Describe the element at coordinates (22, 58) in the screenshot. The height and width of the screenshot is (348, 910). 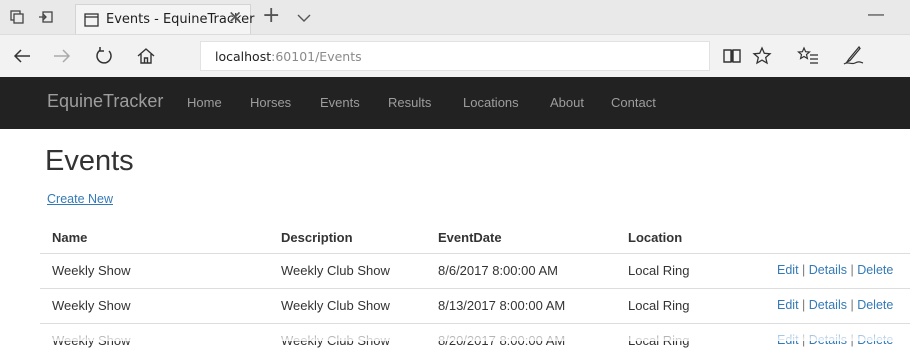
I see `back-arrow-icon` at that location.